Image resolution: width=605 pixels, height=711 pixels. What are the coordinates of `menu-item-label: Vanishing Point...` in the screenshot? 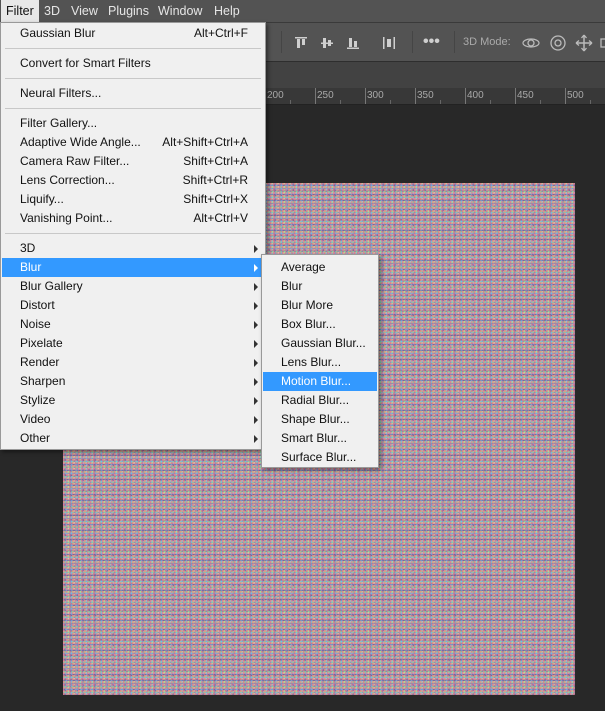 It's located at (66, 218).